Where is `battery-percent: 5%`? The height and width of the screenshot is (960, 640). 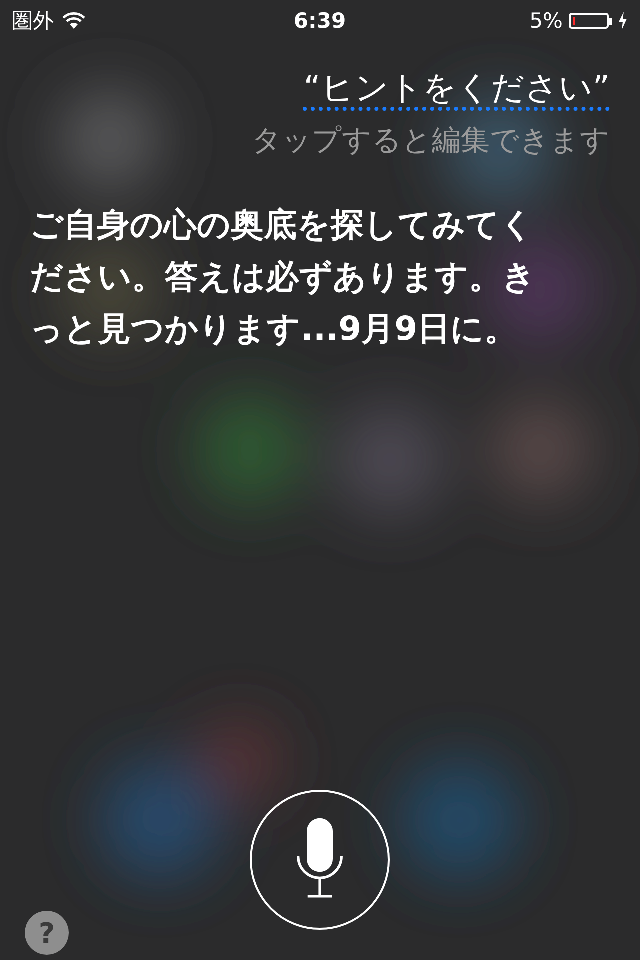 battery-percent: 5% is located at coordinates (546, 21).